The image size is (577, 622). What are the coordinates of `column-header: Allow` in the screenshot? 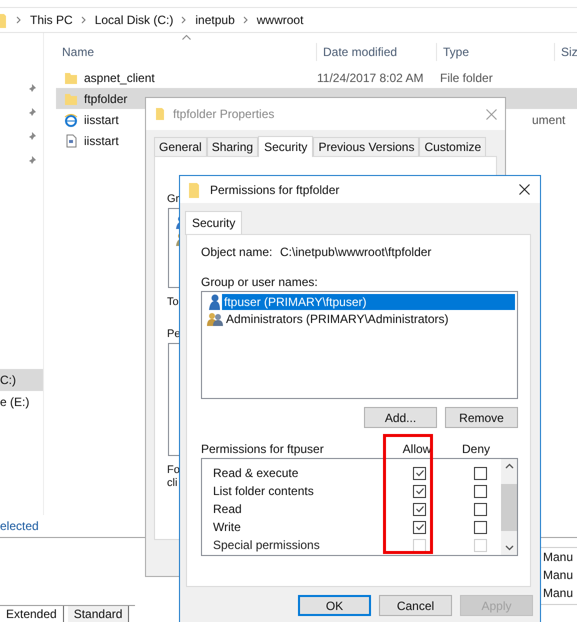 It's located at (417, 449).